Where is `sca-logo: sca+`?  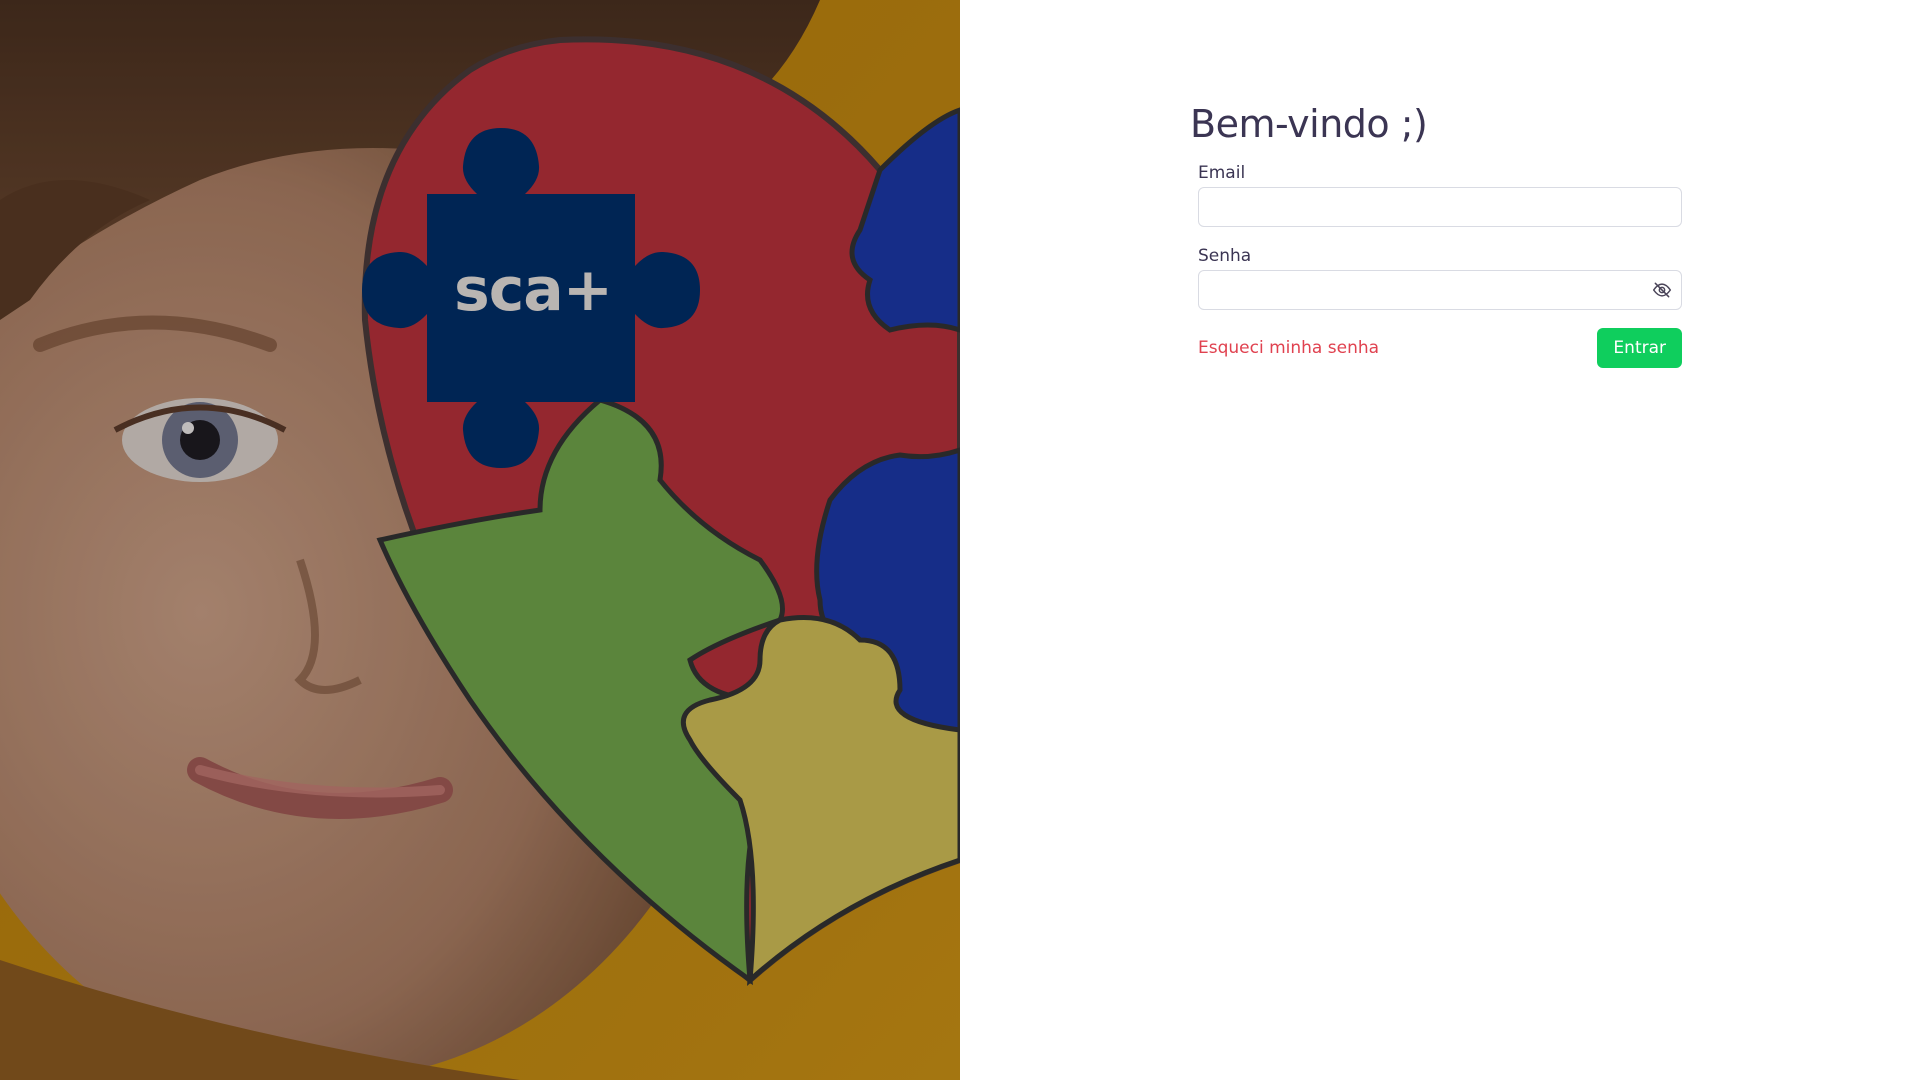
sca-logo: sca+ is located at coordinates (531, 298).